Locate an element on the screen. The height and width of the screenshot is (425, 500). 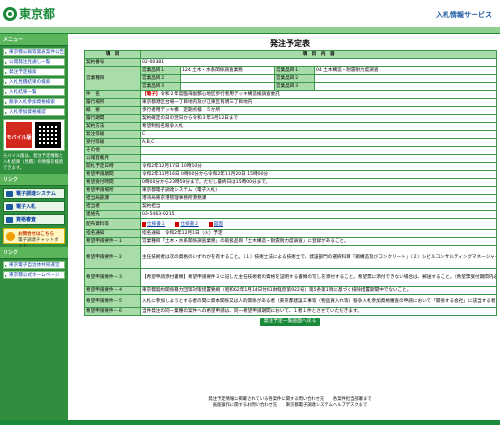
mobile-badge: モバイル版 is located at coordinates (19, 135).